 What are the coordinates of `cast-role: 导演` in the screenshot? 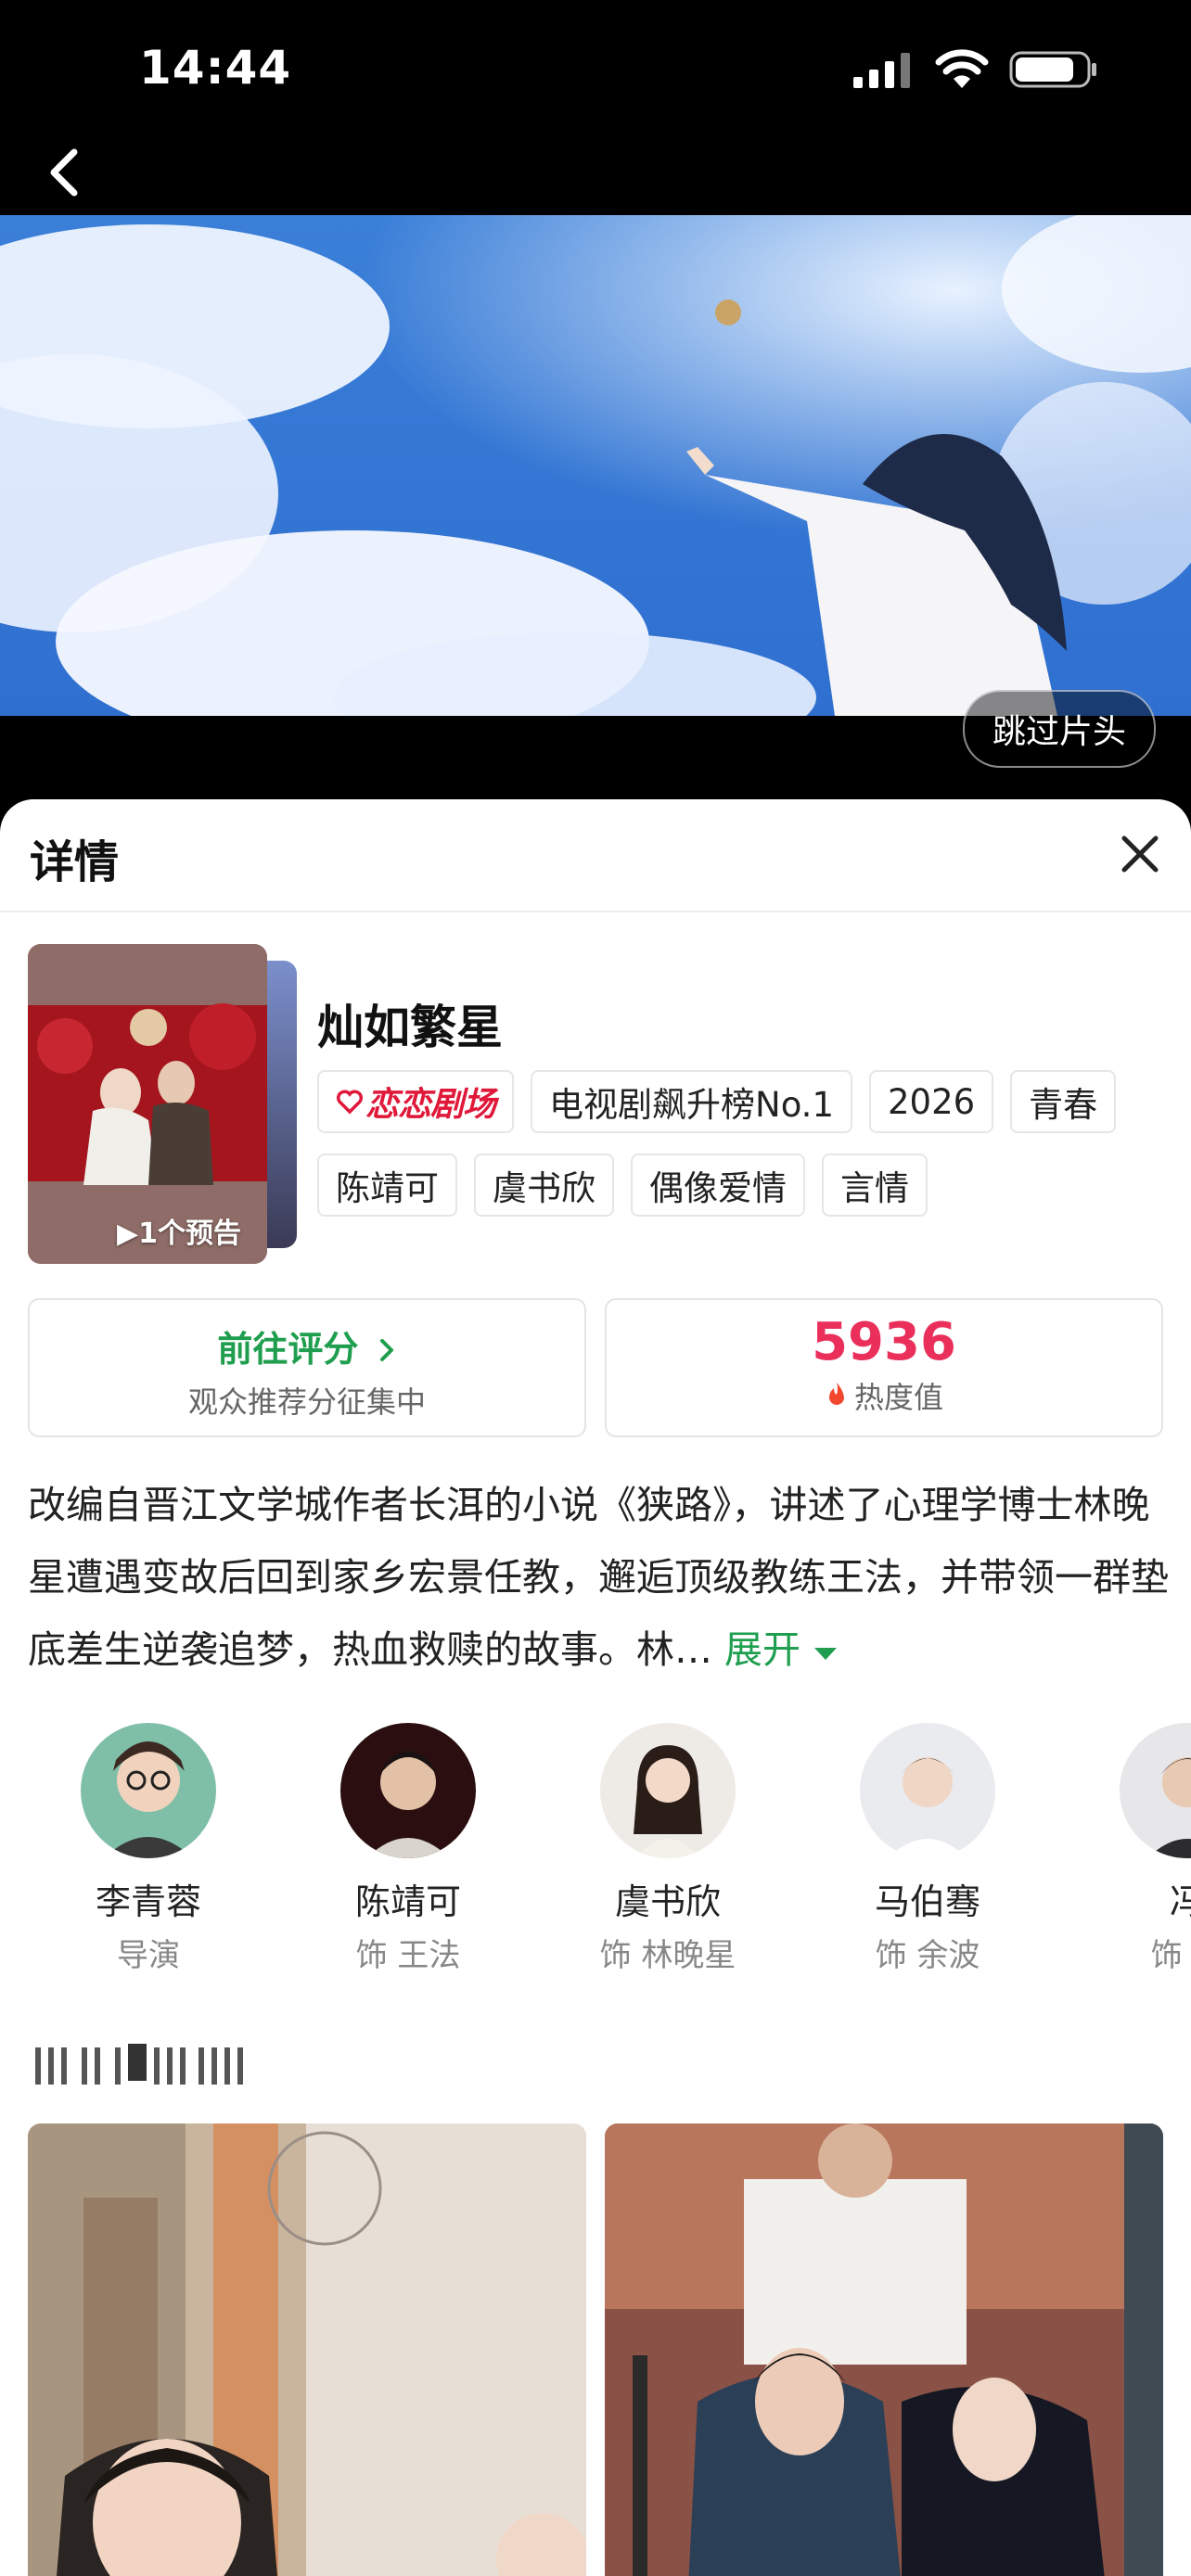 It's located at (148, 1955).